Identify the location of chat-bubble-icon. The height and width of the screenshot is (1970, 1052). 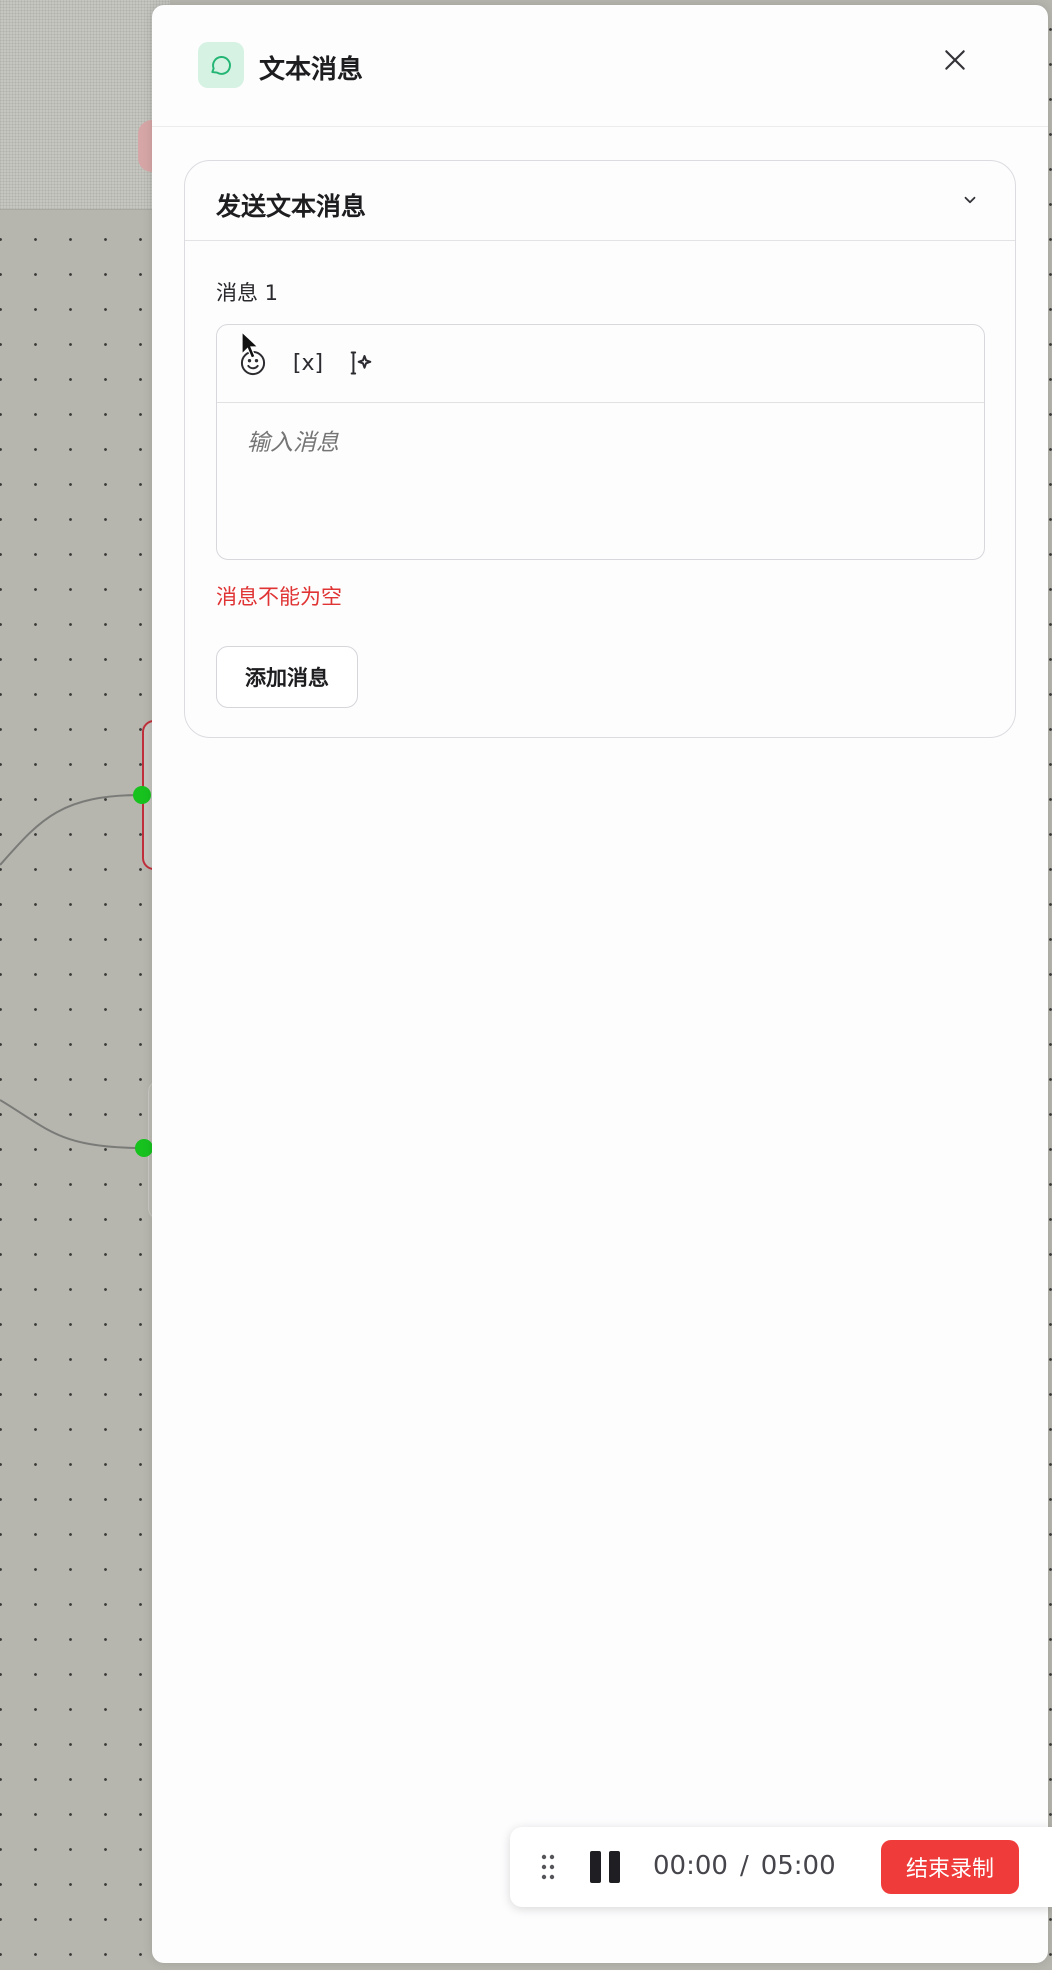
(221, 65).